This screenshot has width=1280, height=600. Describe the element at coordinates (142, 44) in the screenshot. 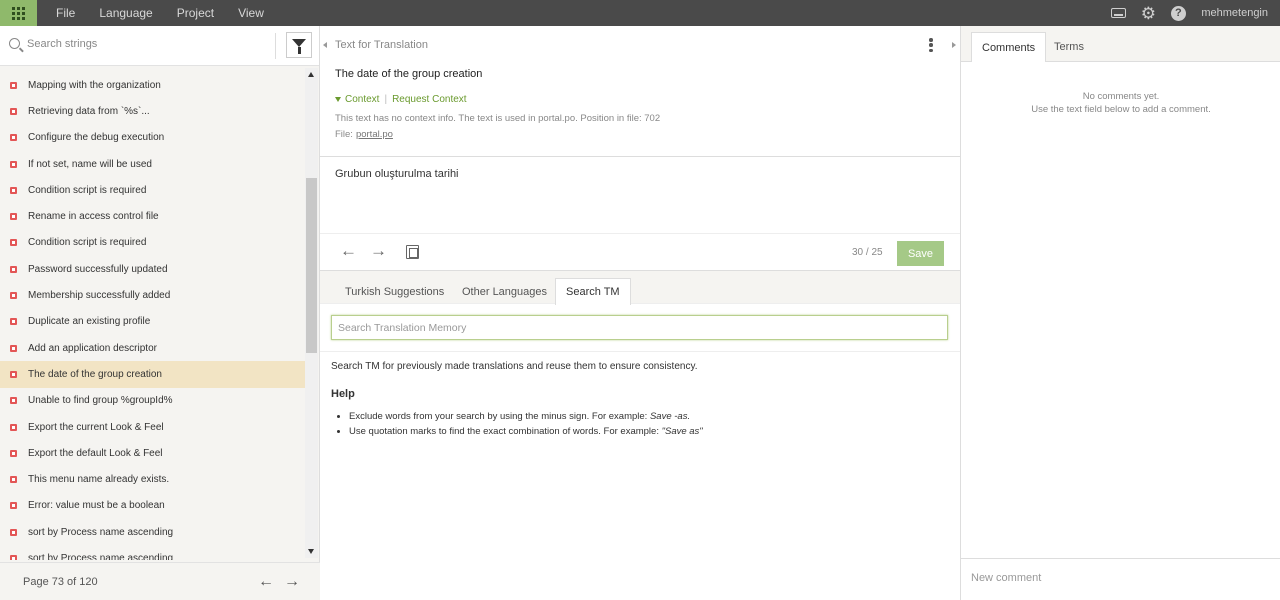

I see `search-strings-input` at that location.